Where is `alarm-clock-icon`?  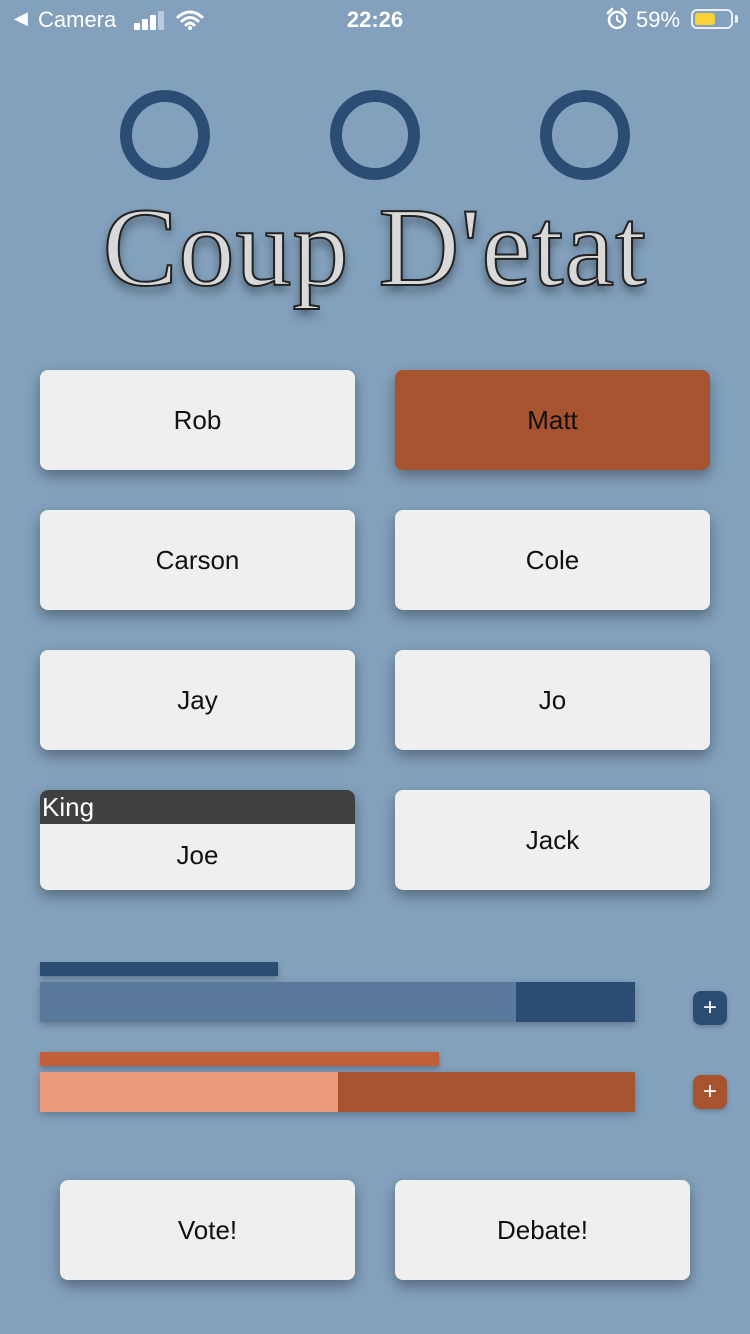
alarm-clock-icon is located at coordinates (617, 18).